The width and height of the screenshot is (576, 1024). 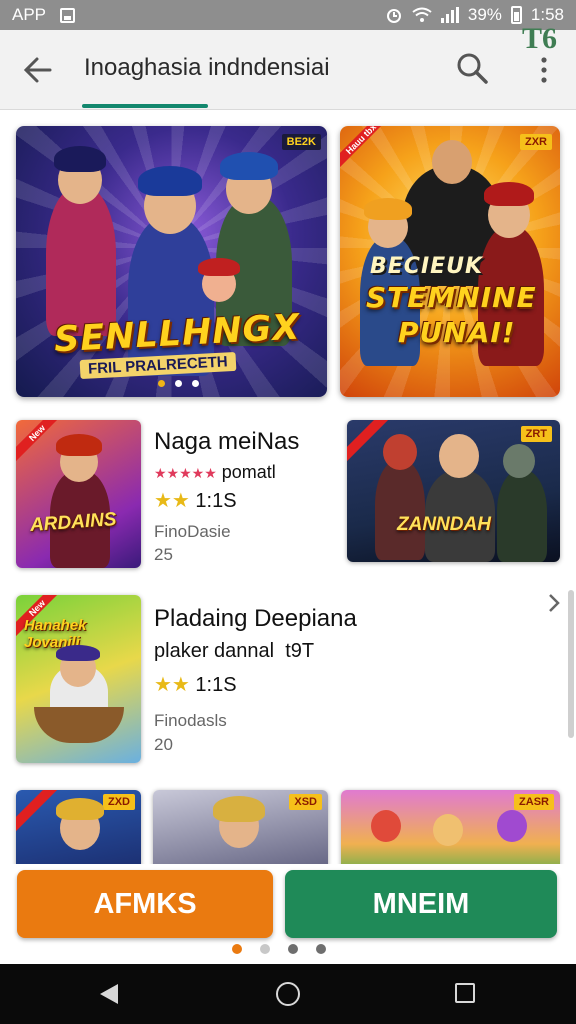 I want to click on page-indicator, so click(x=279, y=949).